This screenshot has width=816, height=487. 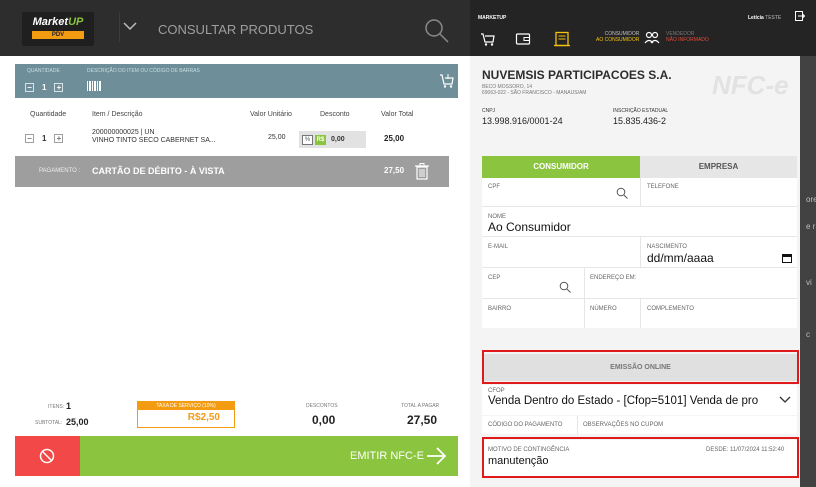 What do you see at coordinates (617, 37) in the screenshot?
I see `consumer-indicator: CONSUMIDOR AO CONSUMIDOR` at bounding box center [617, 37].